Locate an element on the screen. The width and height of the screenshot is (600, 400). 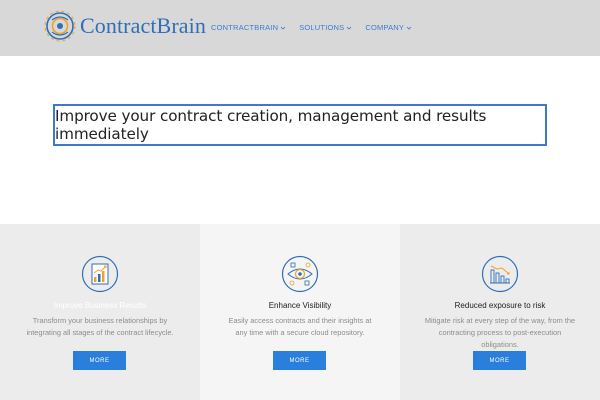
risk-chart-icon is located at coordinates (500, 274).